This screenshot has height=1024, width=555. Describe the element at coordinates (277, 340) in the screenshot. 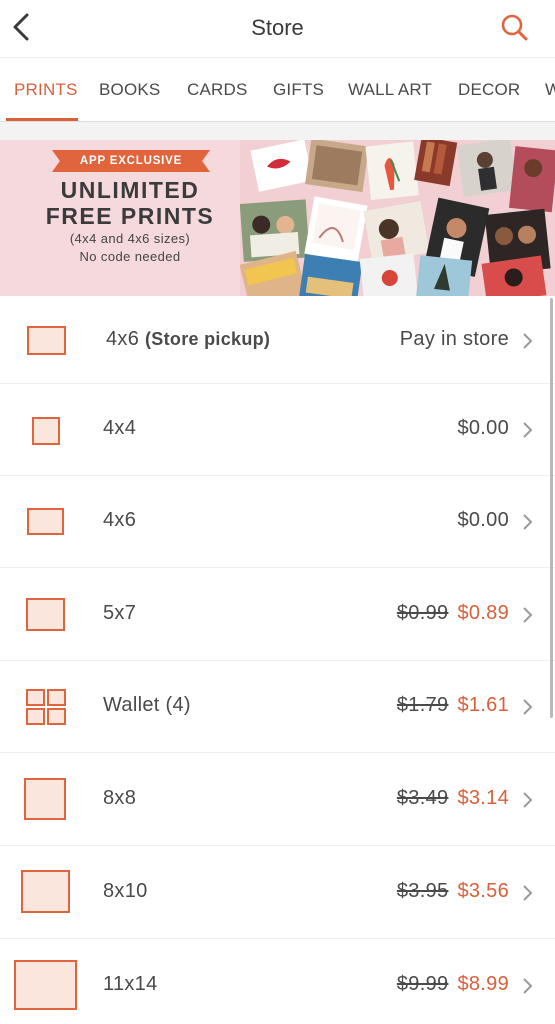

I see `list-item-4x6-store-pickup: 4x6 (Store pickup) Pay in store` at that location.